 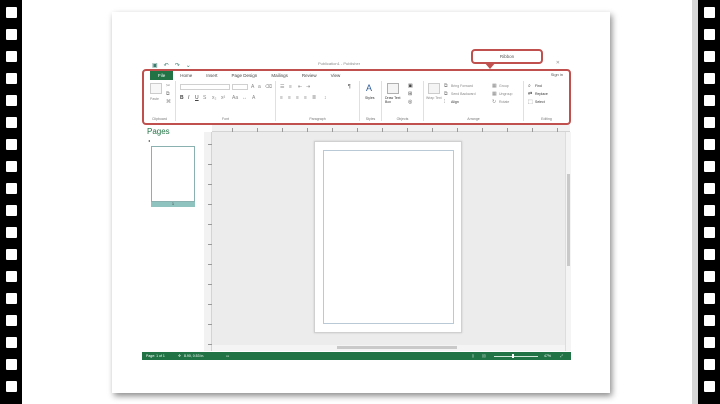 I want to click on character-spacing-icon: ↔, so click(x=244, y=98).